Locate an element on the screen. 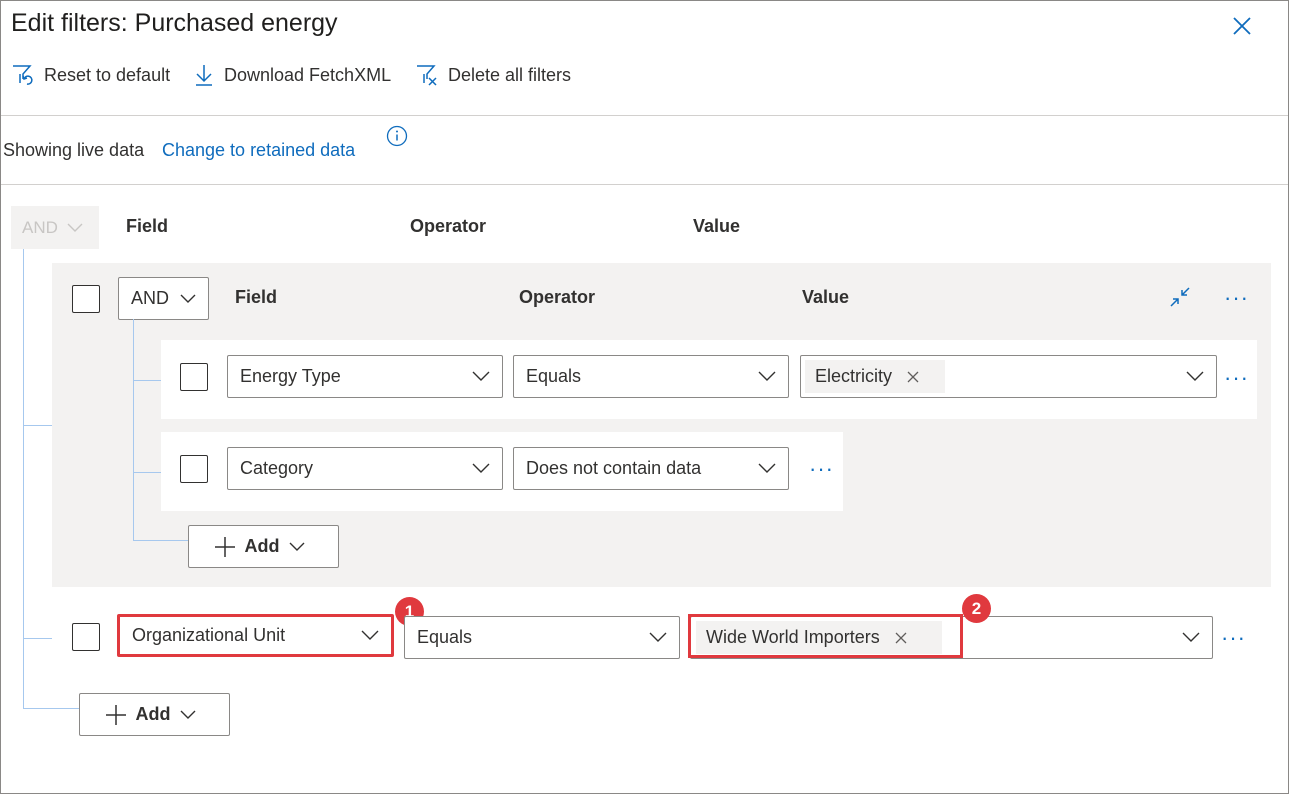 The width and height of the screenshot is (1289, 794). download-icon is located at coordinates (204, 75).